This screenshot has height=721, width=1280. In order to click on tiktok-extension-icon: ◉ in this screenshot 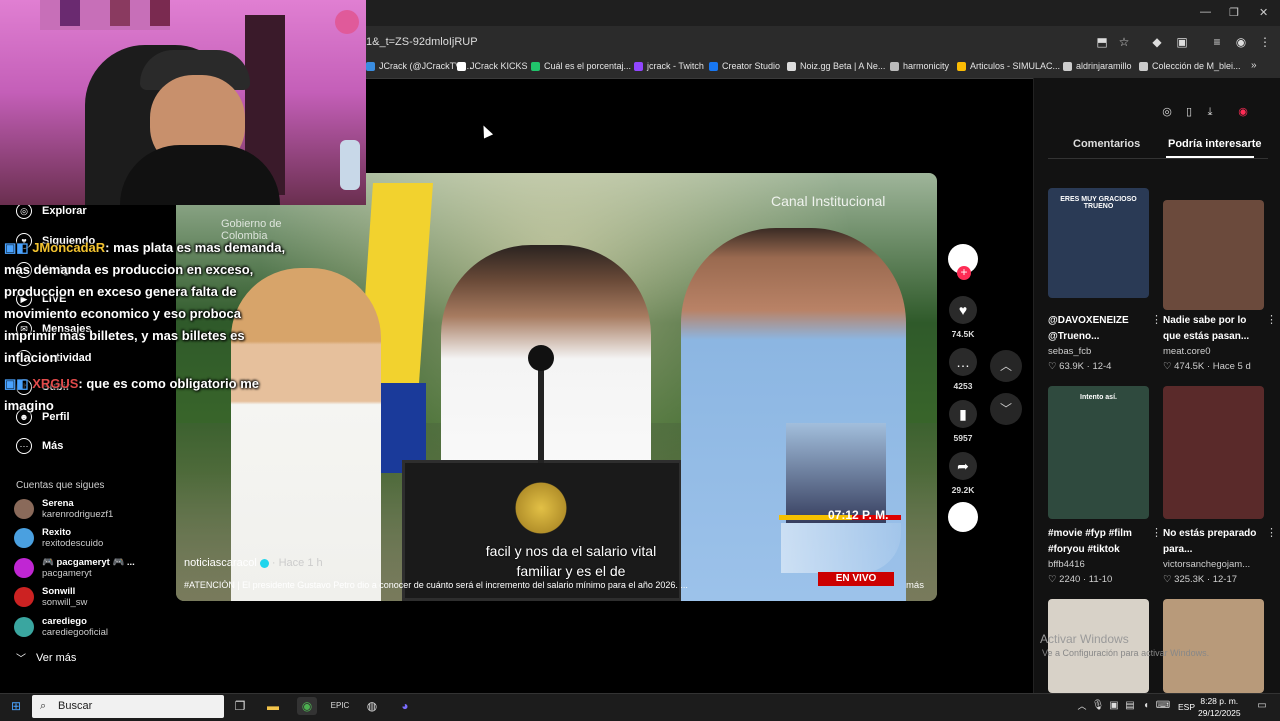, I will do `click(1243, 112)`.